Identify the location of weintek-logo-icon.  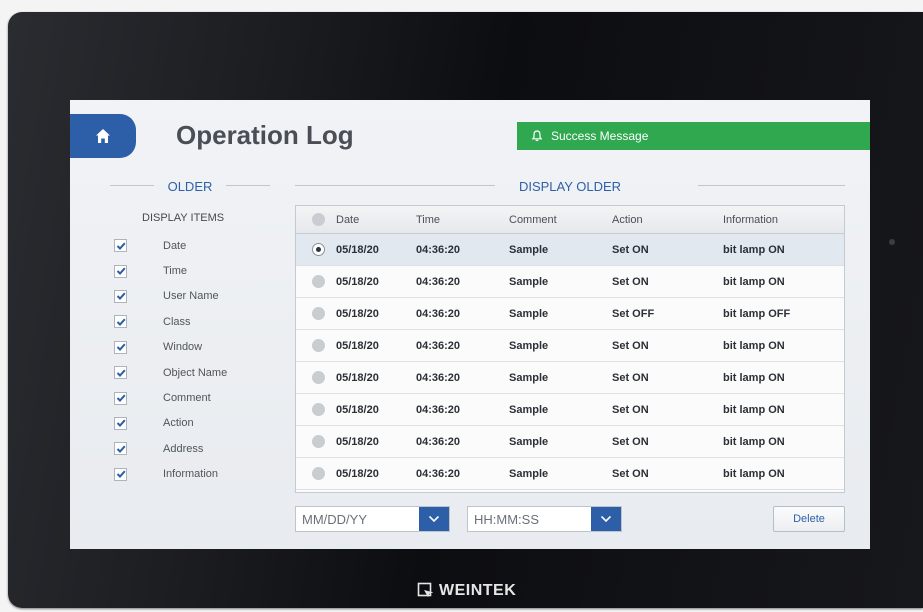
(425, 589).